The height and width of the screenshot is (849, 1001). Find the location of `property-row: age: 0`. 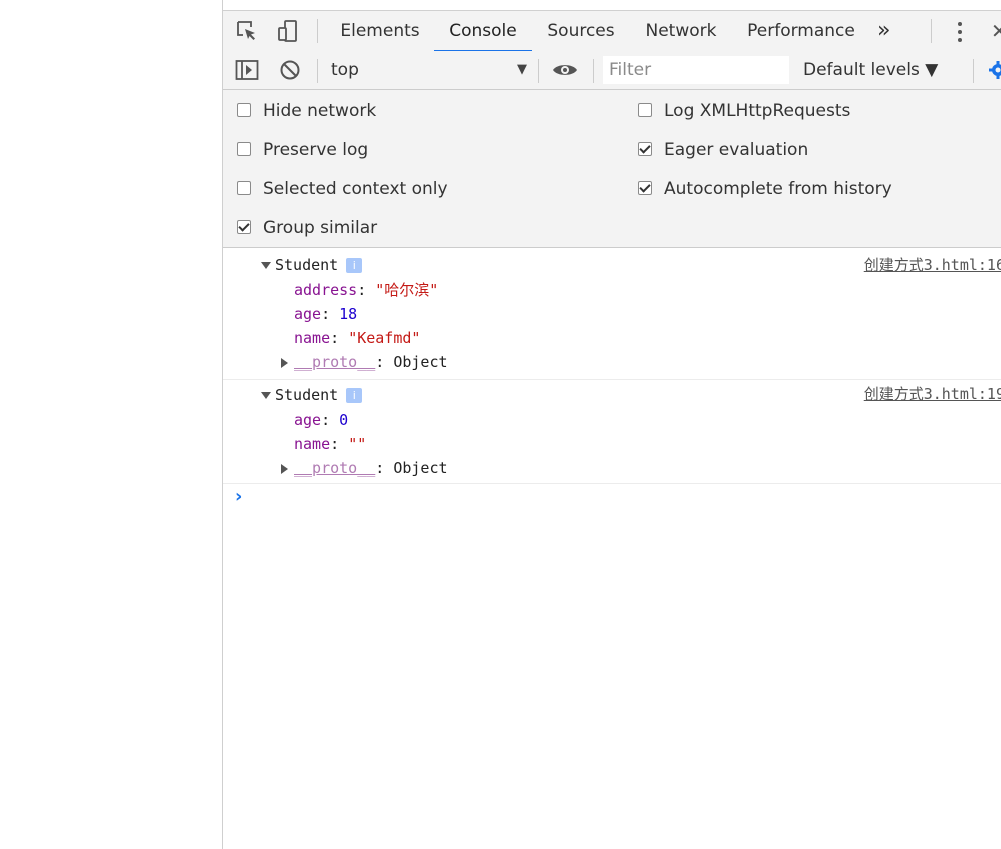

property-row: age: 0 is located at coordinates (321, 420).